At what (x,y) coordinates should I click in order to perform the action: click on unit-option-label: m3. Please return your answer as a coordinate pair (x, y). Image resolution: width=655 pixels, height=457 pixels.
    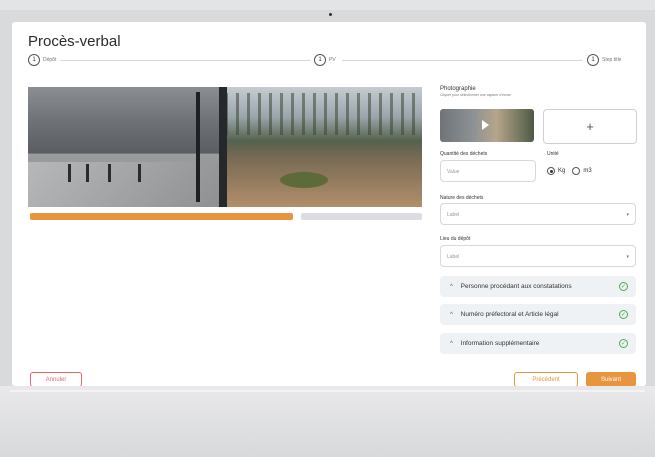
    Looking at the image, I should click on (587, 171).